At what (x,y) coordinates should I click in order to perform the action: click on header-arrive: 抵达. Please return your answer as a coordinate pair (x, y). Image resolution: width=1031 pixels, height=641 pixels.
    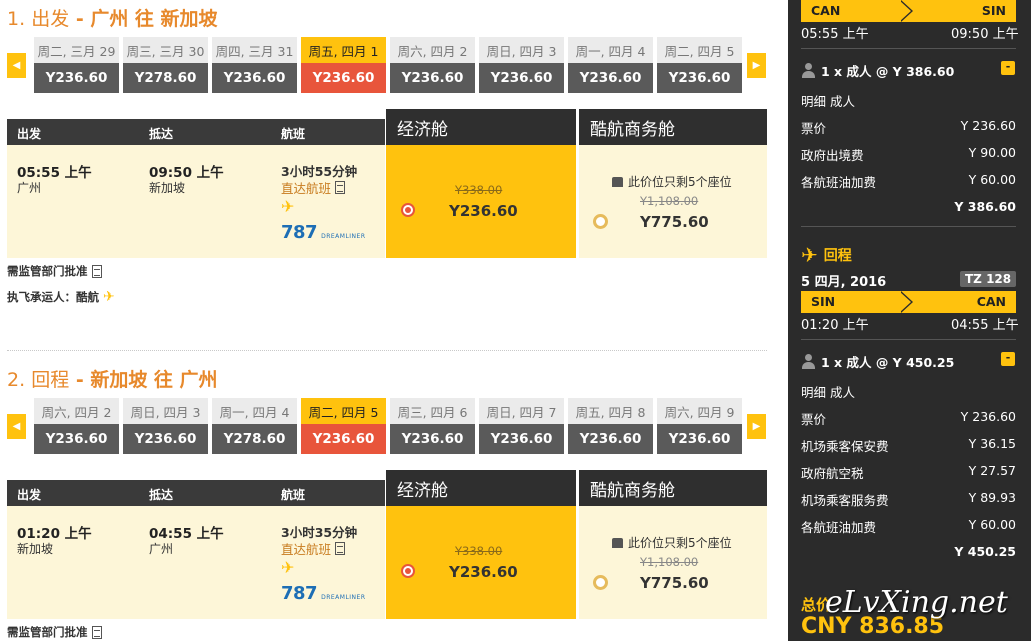
    Looking at the image, I should click on (161, 134).